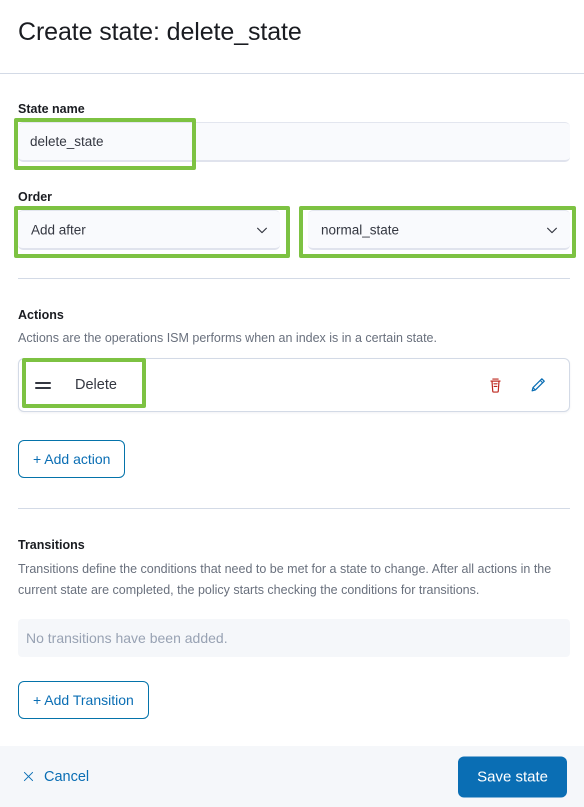 The width and height of the screenshot is (584, 807). I want to click on order-position-value: Add after, so click(58, 229).